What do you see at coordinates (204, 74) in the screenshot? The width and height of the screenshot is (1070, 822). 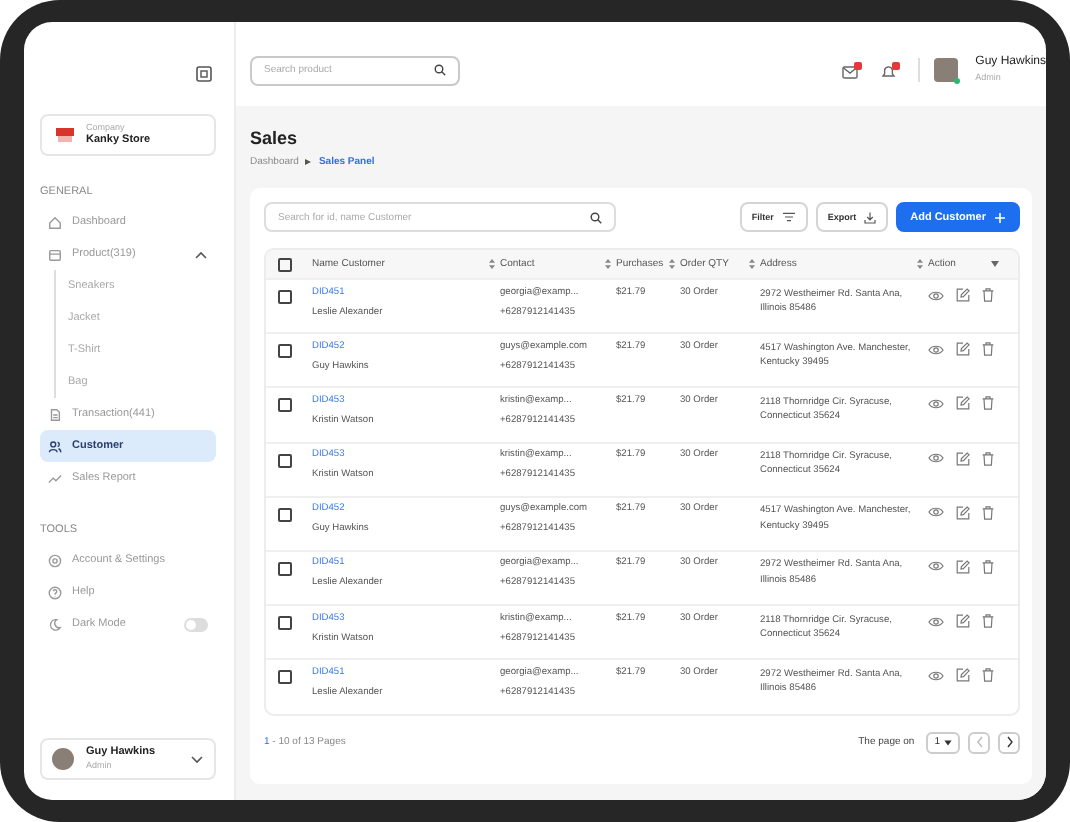 I see `sidebar-toggle-icon` at bounding box center [204, 74].